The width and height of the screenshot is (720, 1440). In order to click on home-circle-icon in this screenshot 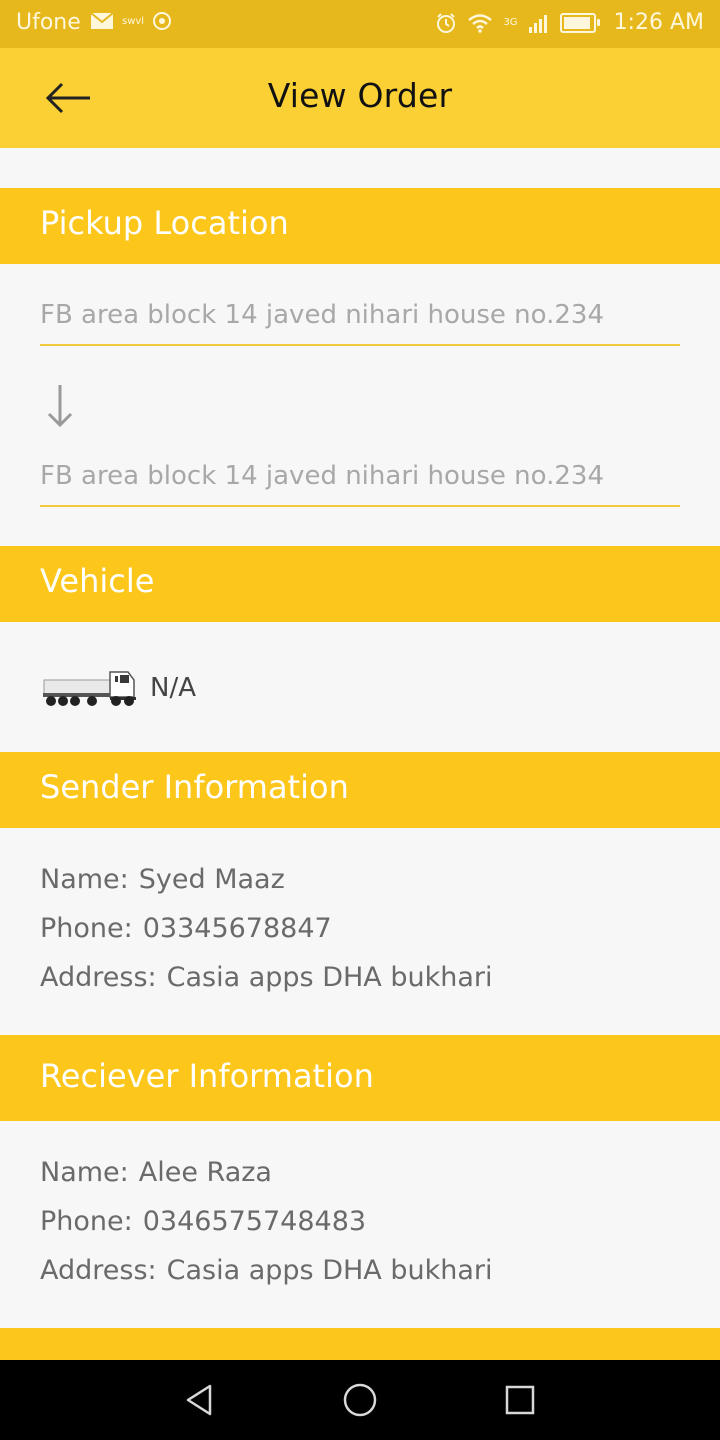, I will do `click(360, 1400)`.